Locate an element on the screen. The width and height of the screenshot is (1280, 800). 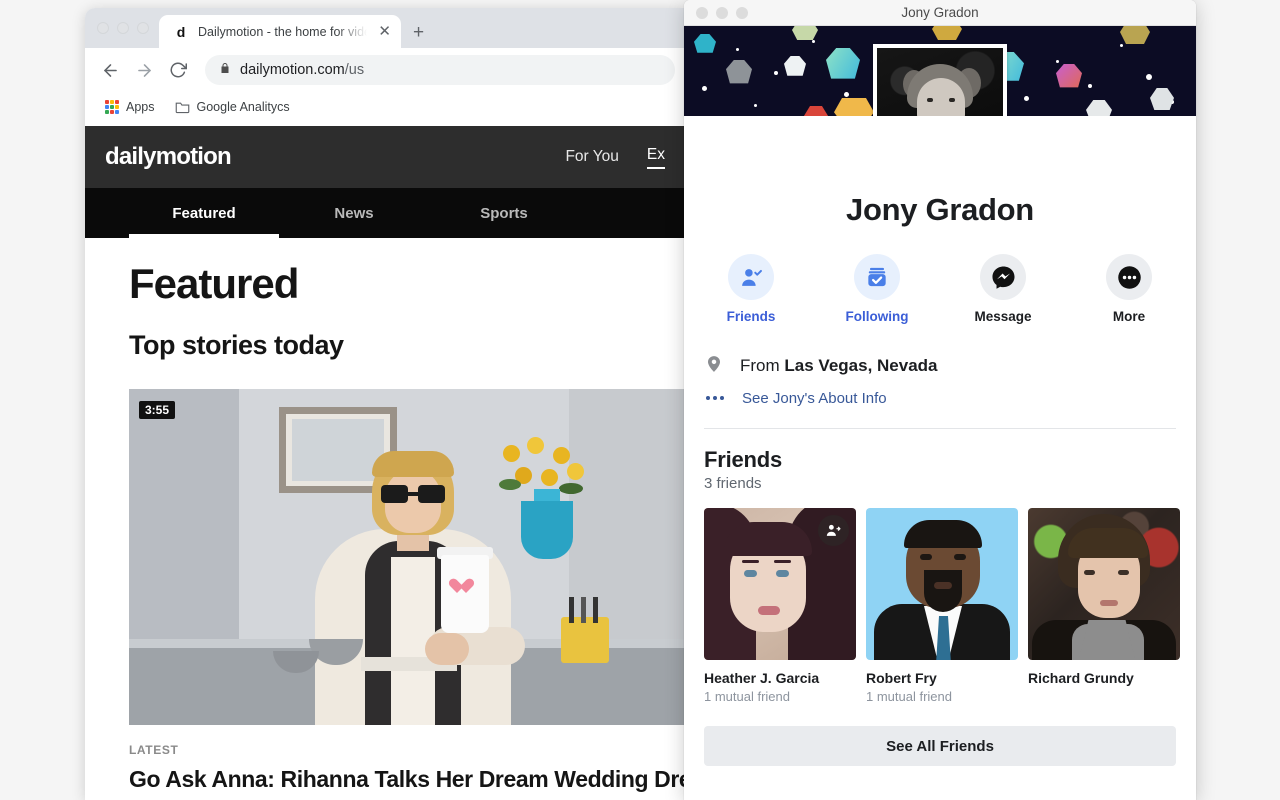
friend-name: Robert Fry is located at coordinates (942, 678).